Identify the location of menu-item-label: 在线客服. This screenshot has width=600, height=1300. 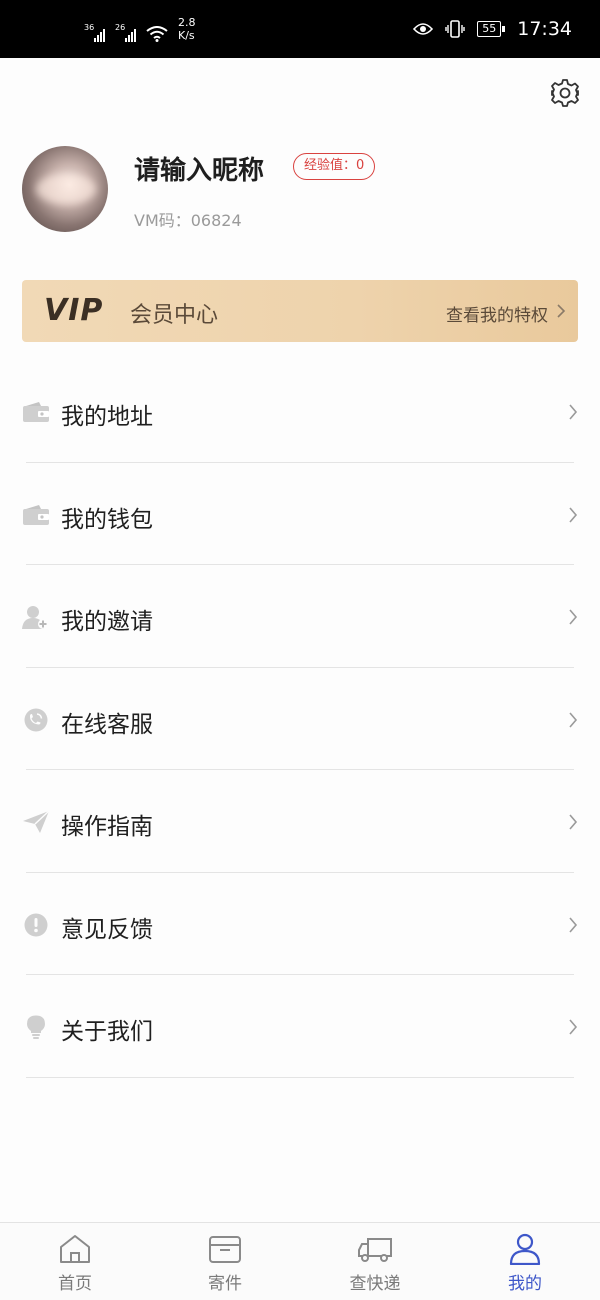
(107, 724).